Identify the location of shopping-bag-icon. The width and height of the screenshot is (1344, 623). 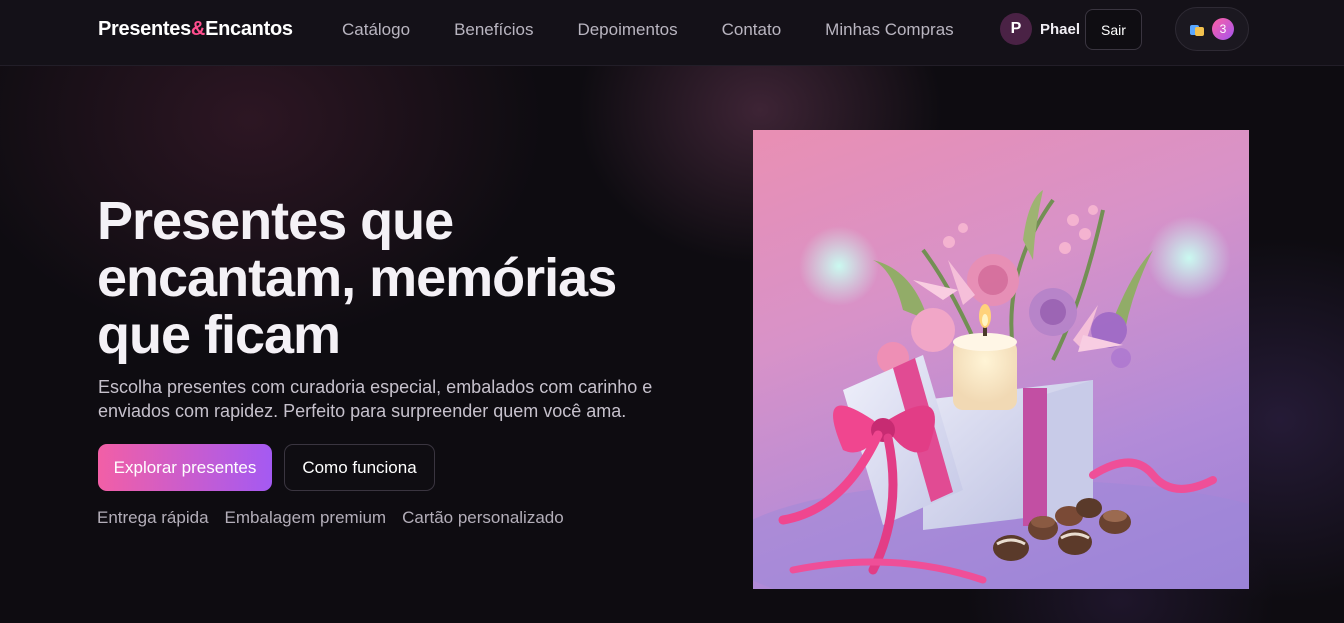
(1197, 29).